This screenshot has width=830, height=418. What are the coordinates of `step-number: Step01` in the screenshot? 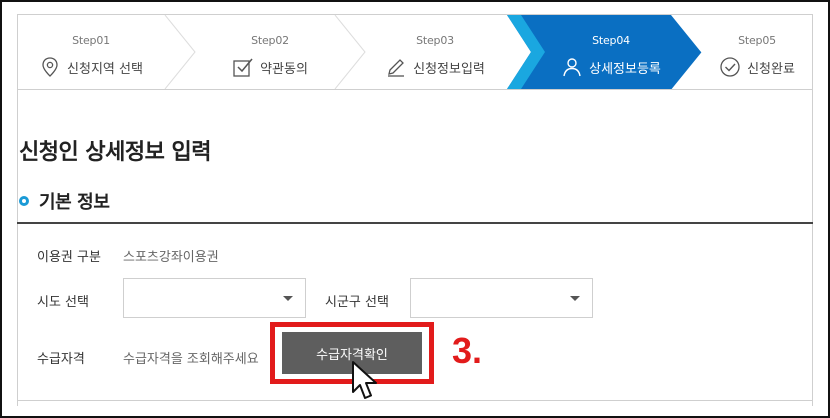 It's located at (91, 40).